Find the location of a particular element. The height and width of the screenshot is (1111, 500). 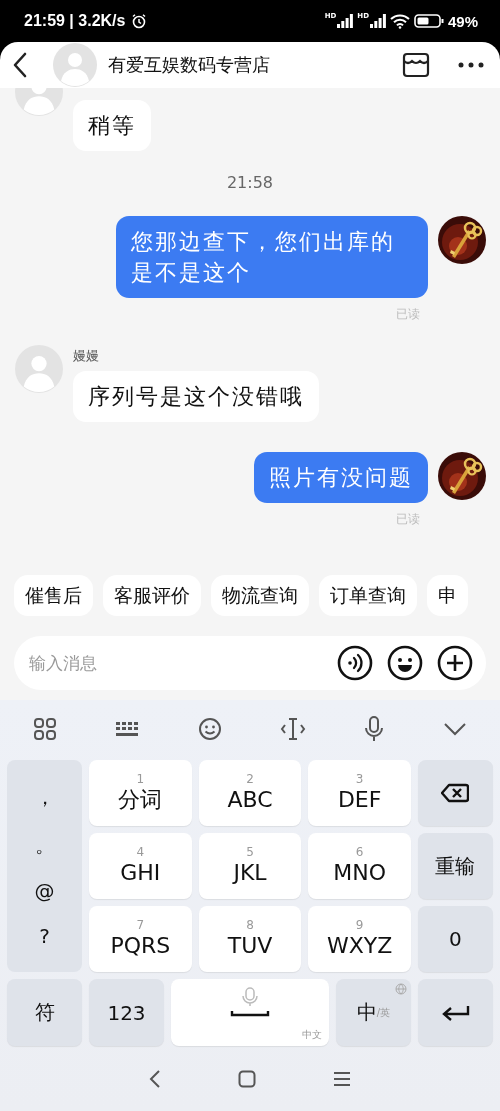

language-alt: /英 is located at coordinates (383, 1012).